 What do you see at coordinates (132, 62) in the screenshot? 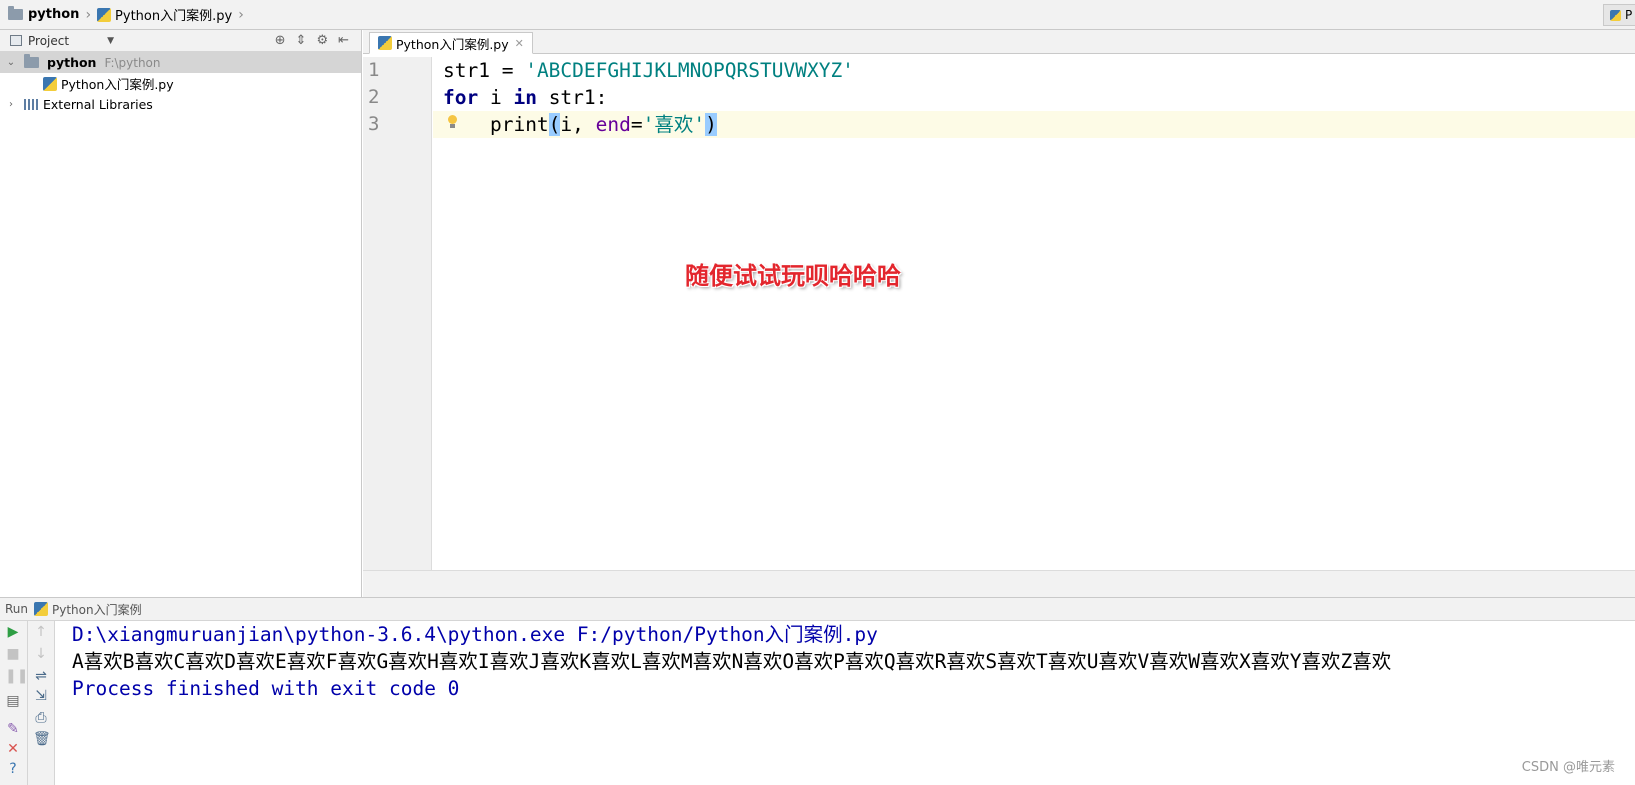
I see `project-root-path: F:\python` at bounding box center [132, 62].